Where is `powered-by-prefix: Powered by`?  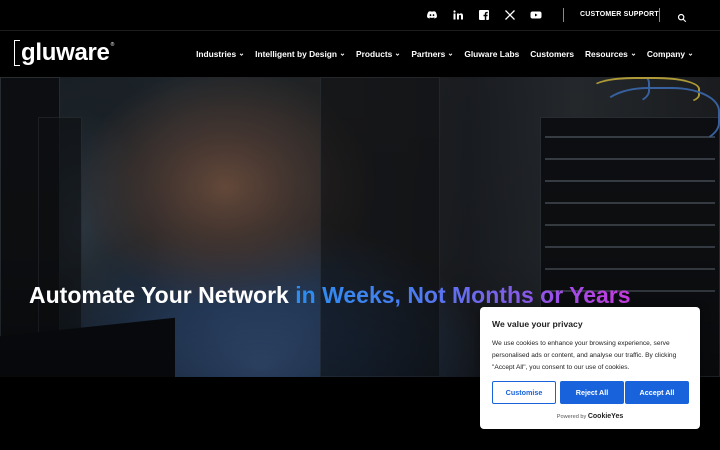
powered-by-prefix: Powered by is located at coordinates (571, 417).